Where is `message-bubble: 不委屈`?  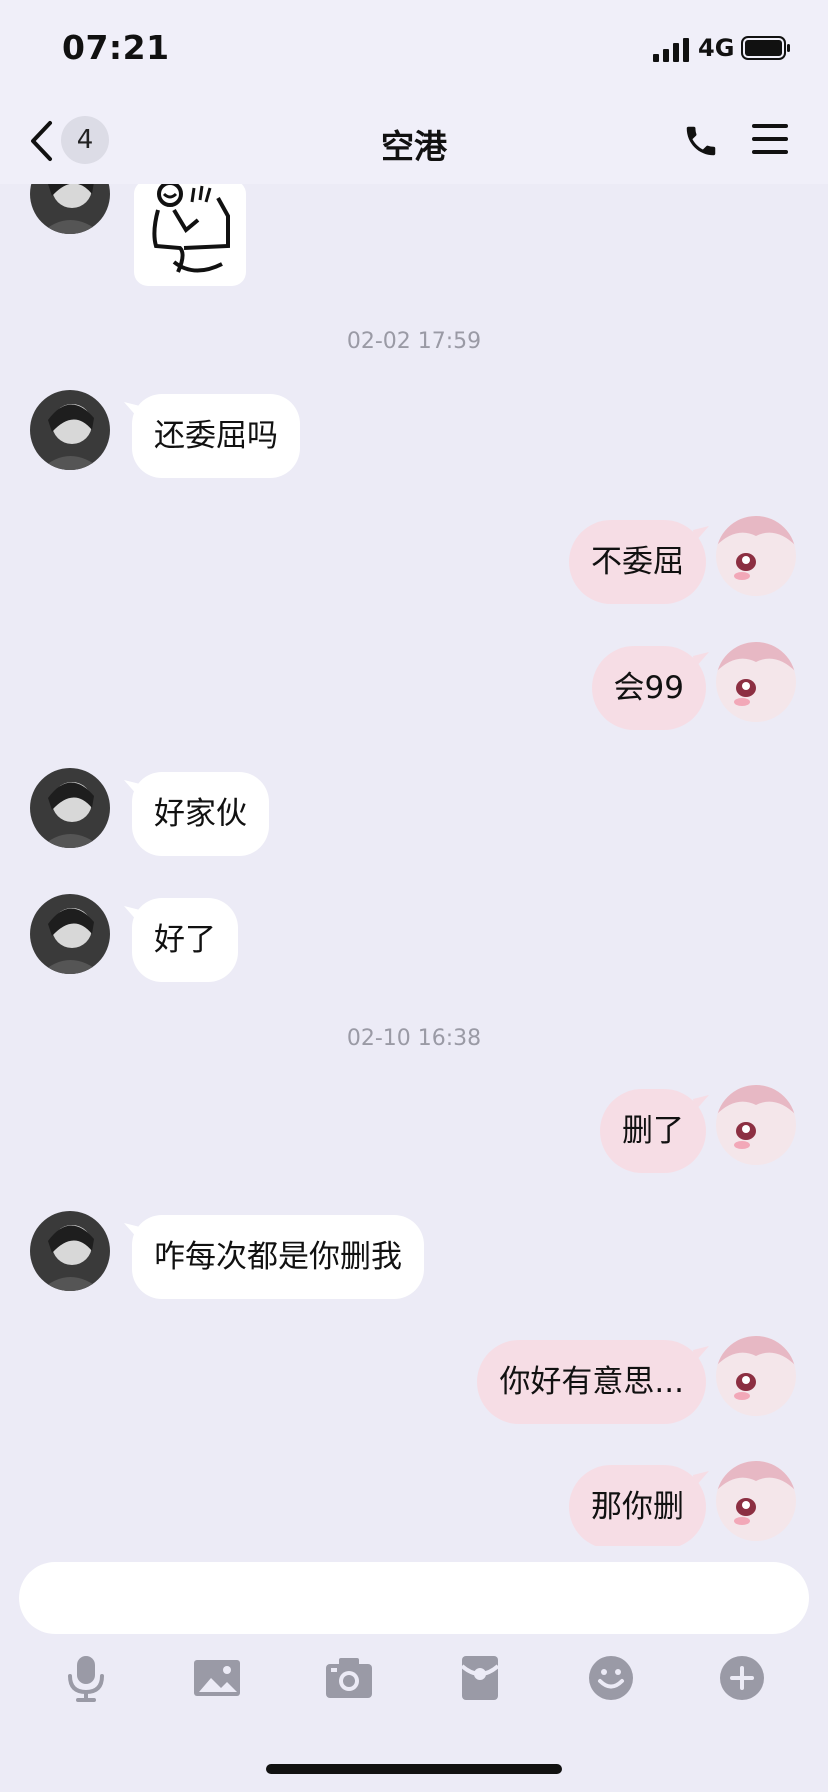 message-bubble: 不委屈 is located at coordinates (637, 562).